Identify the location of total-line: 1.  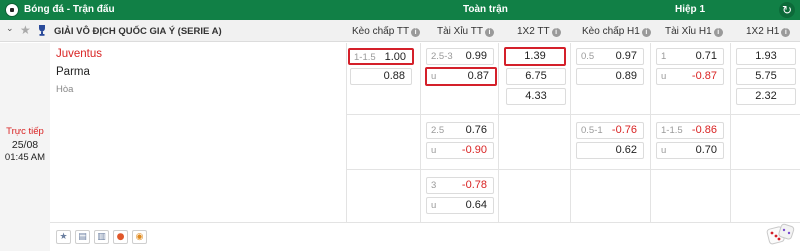
(664, 56).